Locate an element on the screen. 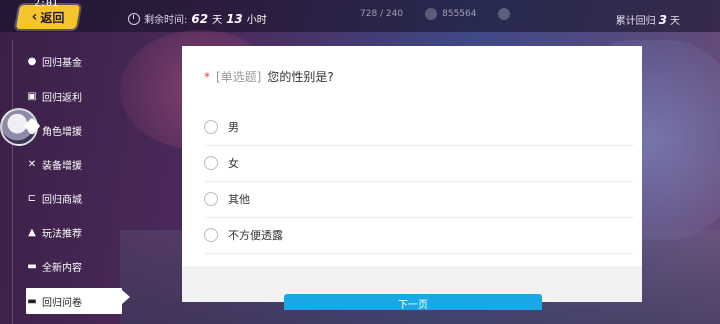 This screenshot has height=324, width=720. option-label: 不方便透露 is located at coordinates (255, 235).